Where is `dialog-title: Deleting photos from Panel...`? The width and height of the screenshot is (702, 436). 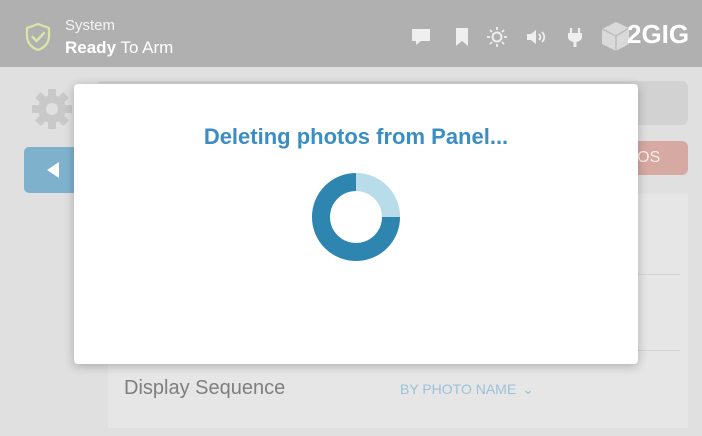
dialog-title: Deleting photos from Panel... is located at coordinates (356, 136).